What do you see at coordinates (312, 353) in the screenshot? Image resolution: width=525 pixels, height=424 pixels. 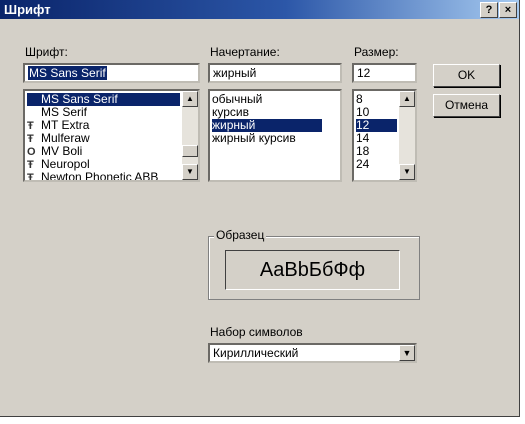 I see `charset-select: Кириллический ▼` at bounding box center [312, 353].